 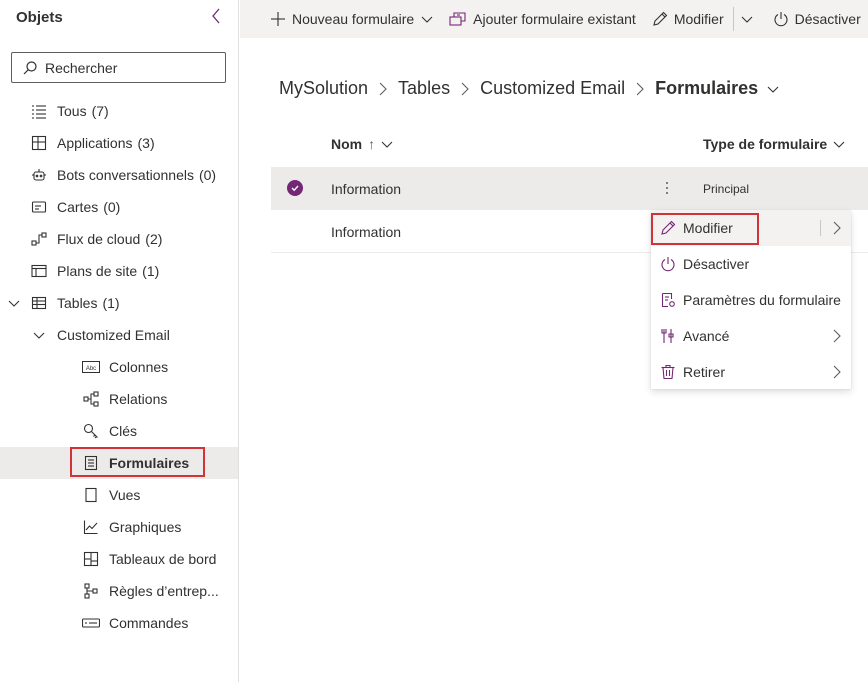 What do you see at coordinates (827, 19) in the screenshot?
I see `deactivate-label: Désactiver` at bounding box center [827, 19].